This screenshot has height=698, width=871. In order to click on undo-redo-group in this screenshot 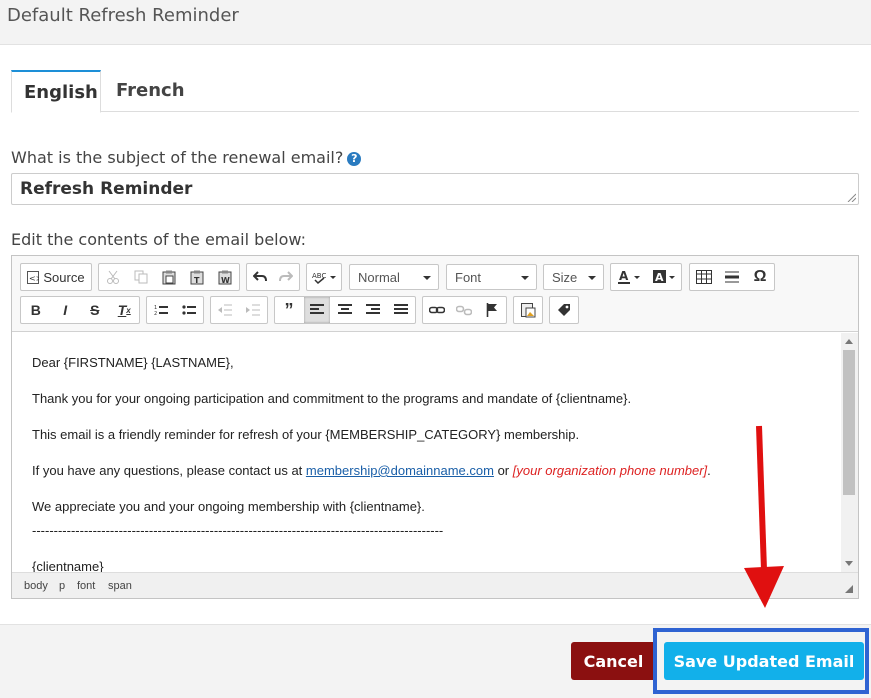, I will do `click(273, 277)`.